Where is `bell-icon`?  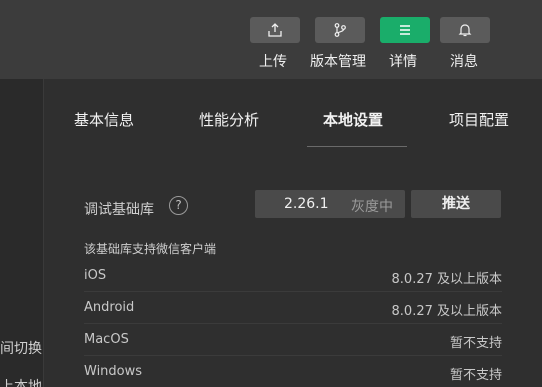
bell-icon is located at coordinates (465, 30).